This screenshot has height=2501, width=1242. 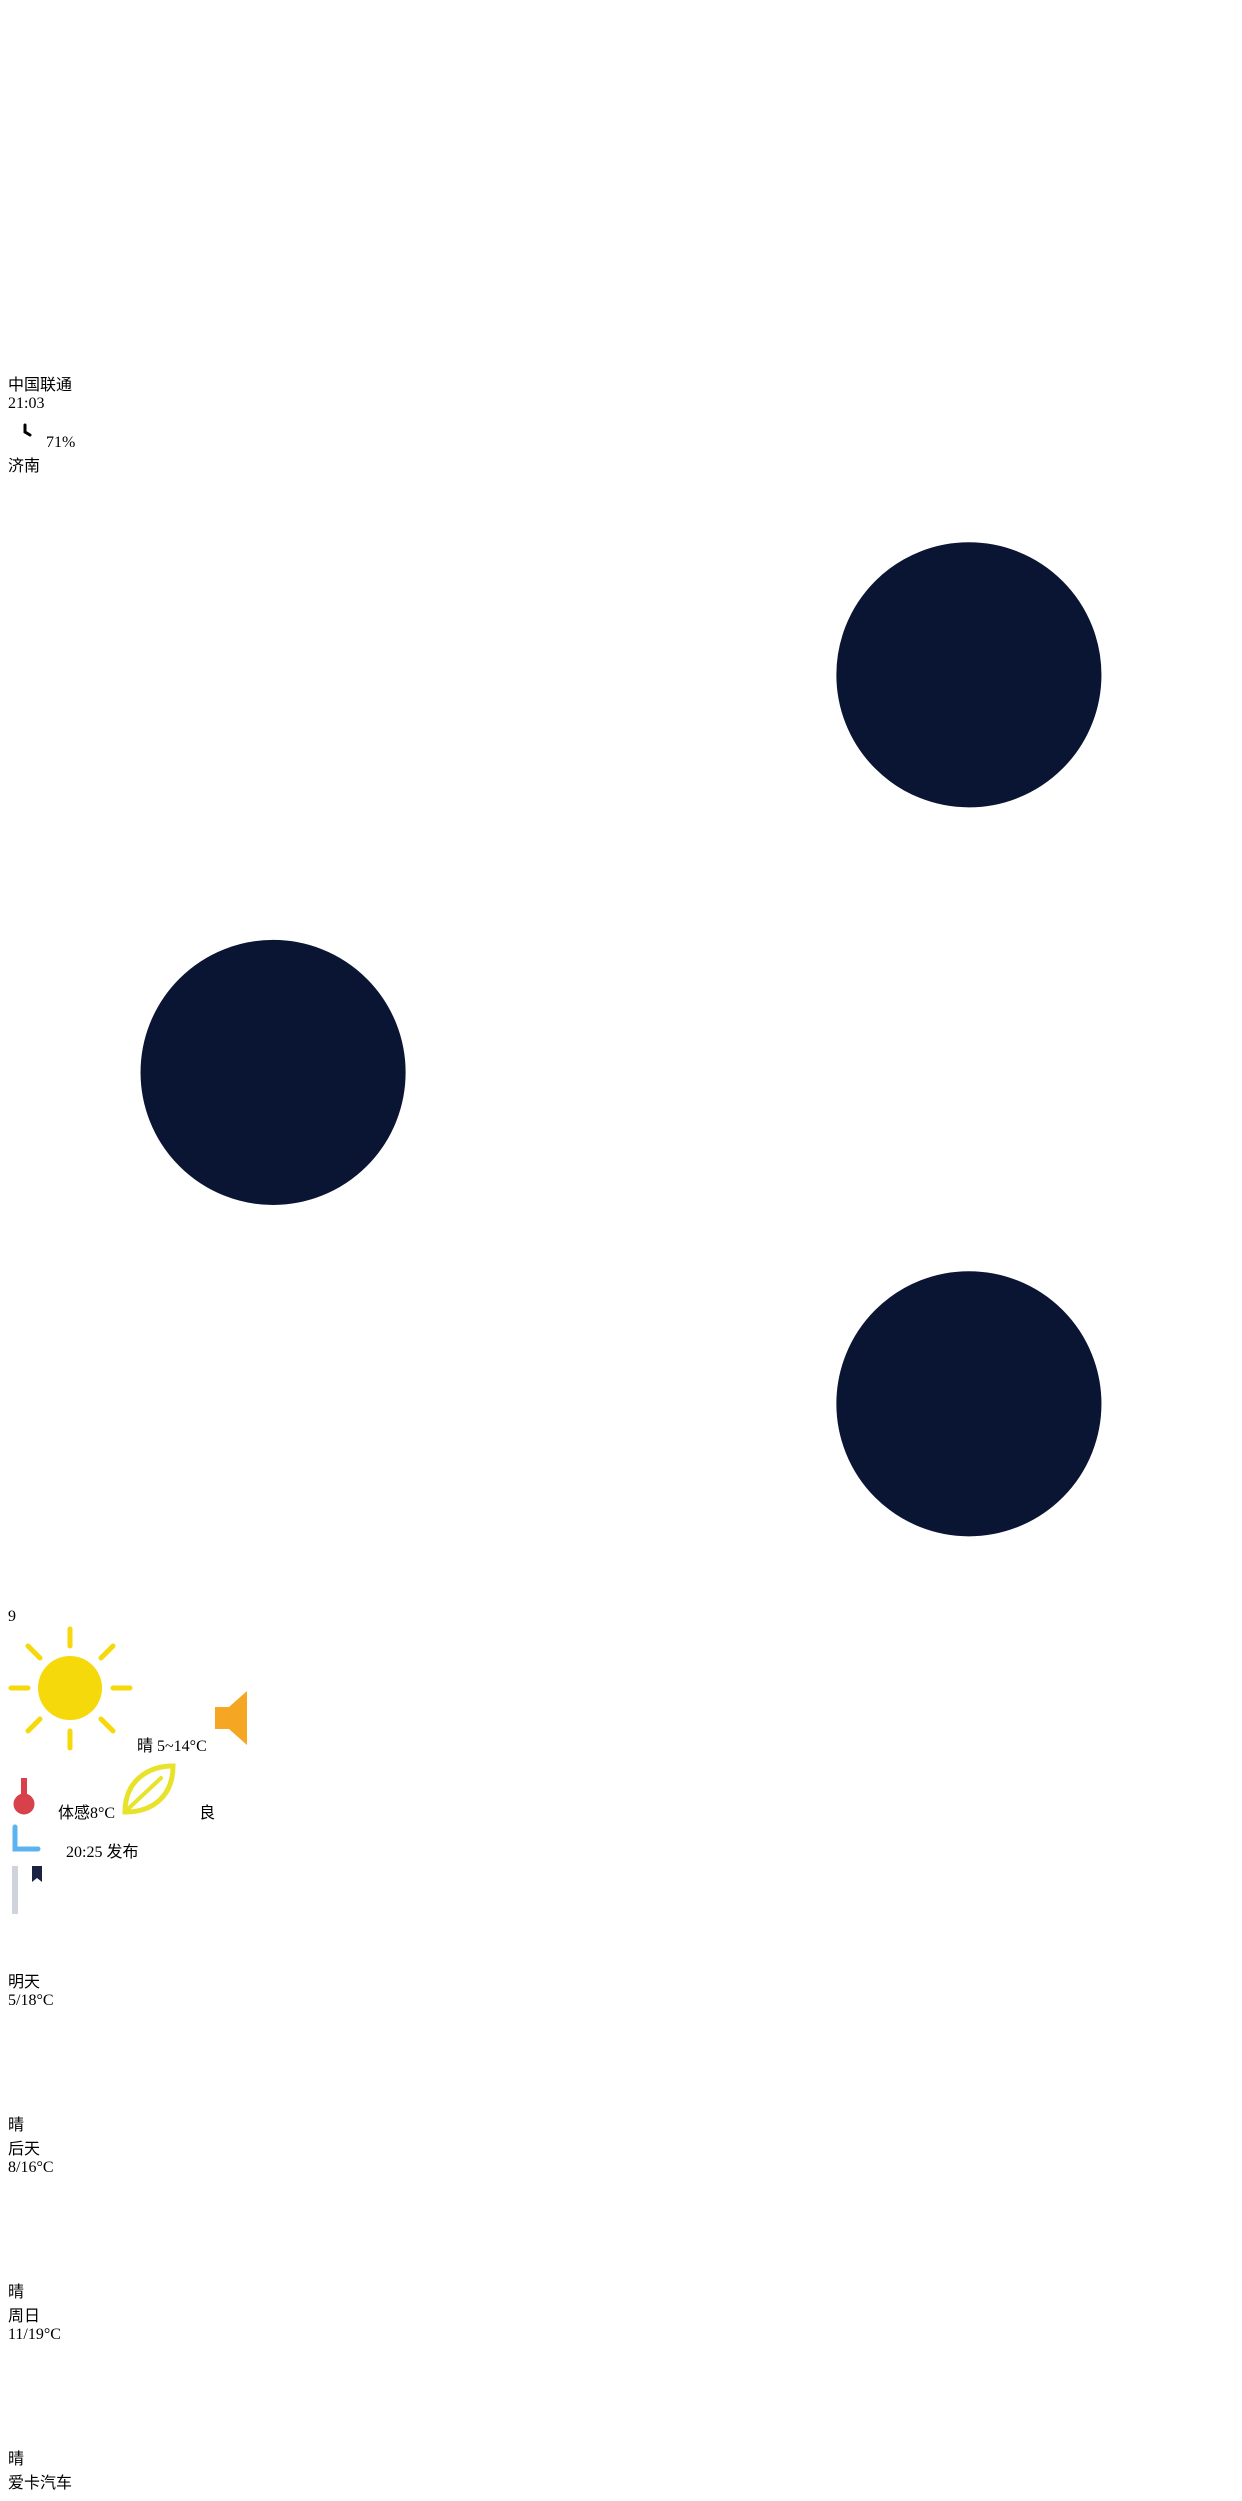 I want to click on speaker-icon, so click(x=249, y=1718).